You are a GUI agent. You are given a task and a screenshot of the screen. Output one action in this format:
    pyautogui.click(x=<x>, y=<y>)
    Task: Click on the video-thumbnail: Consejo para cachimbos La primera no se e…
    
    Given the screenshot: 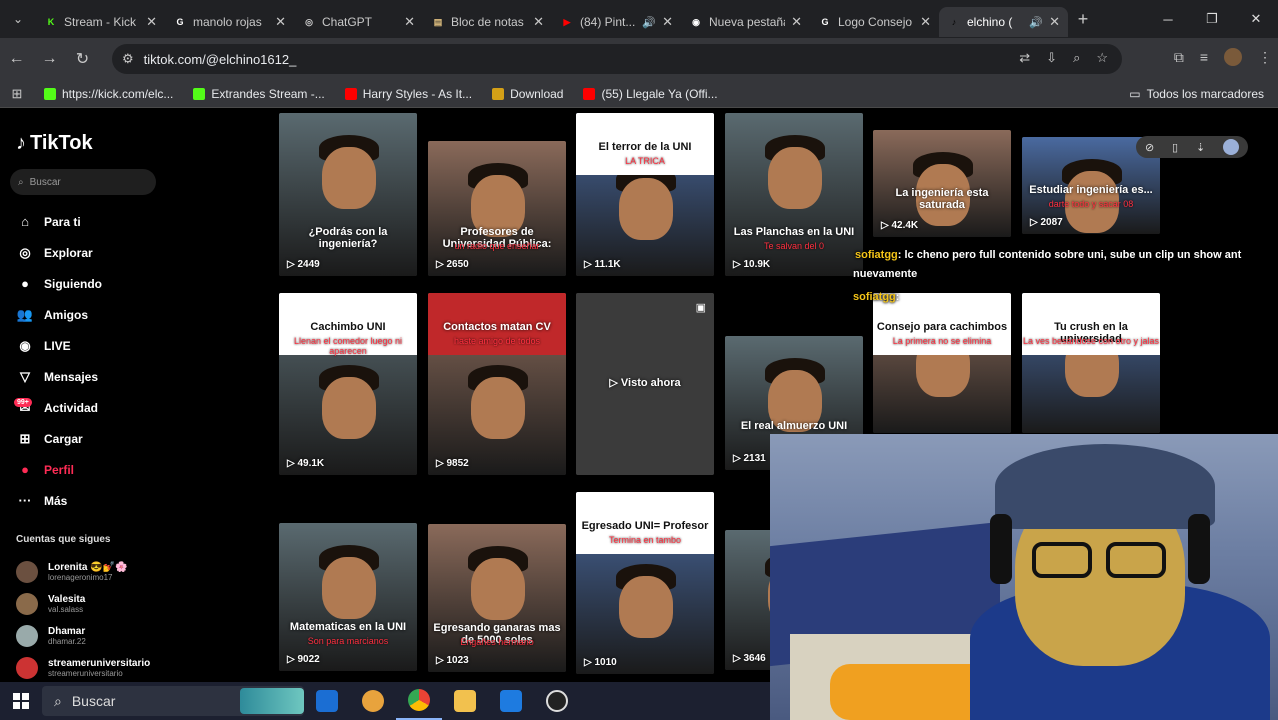 What is the action you would take?
    pyautogui.click(x=942, y=363)
    